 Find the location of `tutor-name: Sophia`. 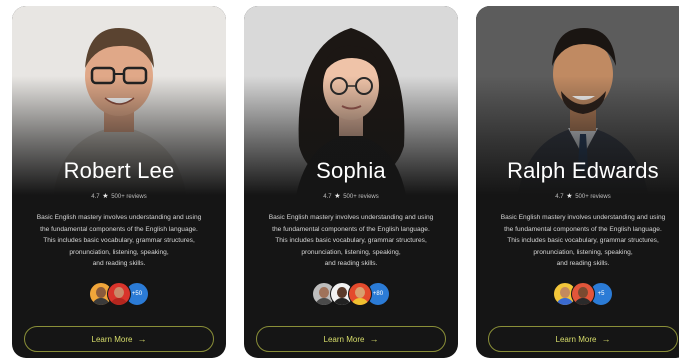

tutor-name: Sophia is located at coordinates (351, 170).